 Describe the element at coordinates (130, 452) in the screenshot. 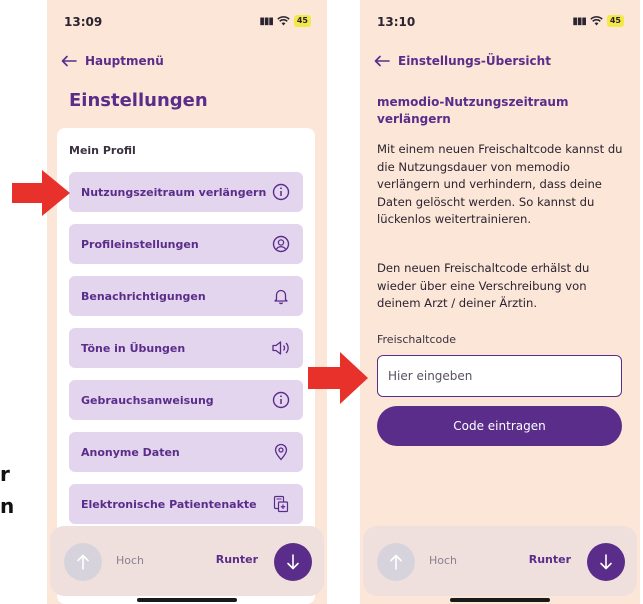

I see `menu-item-label: Anonyme Daten` at that location.